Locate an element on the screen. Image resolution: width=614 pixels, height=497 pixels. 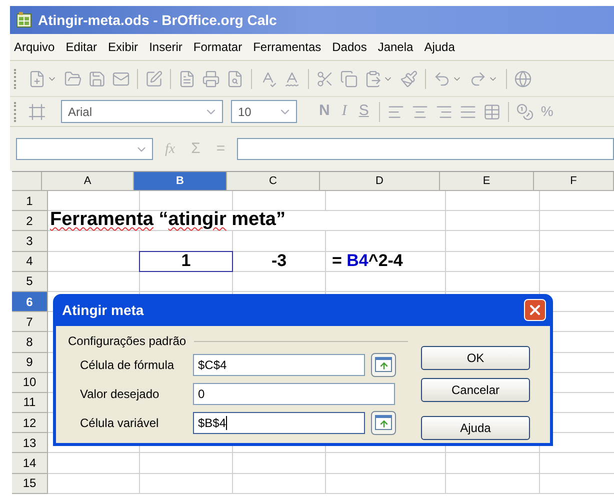
row-header: 6 is located at coordinates (30, 302).